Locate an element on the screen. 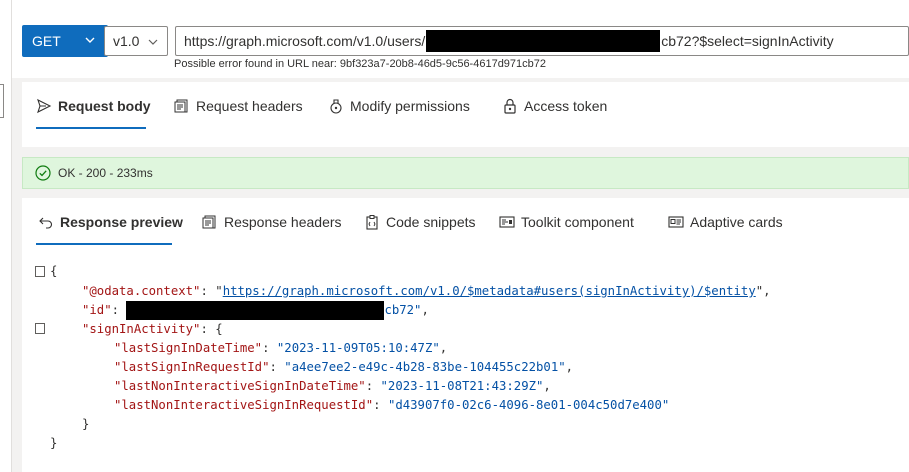  left-rail is located at coordinates (6, 236).